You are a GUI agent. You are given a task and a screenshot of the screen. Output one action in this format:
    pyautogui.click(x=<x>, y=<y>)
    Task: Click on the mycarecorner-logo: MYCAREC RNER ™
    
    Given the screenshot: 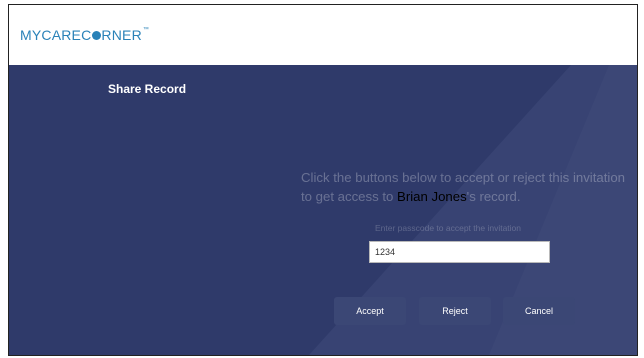 What is the action you would take?
    pyautogui.click(x=84, y=35)
    